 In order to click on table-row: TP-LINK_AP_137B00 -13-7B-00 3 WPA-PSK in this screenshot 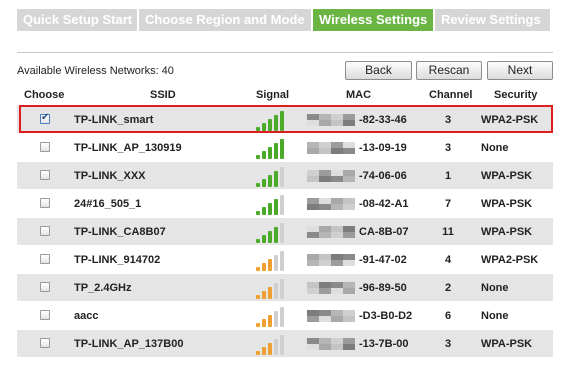, I will do `click(285, 344)`.